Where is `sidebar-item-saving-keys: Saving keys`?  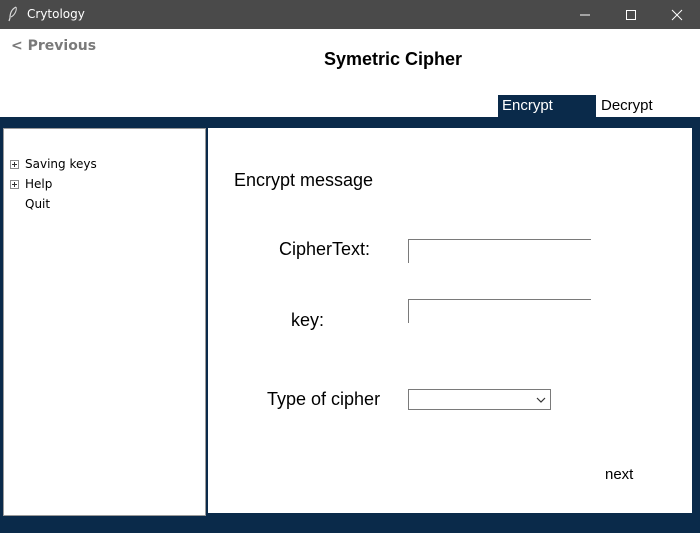
sidebar-item-saving-keys: Saving keys is located at coordinates (53, 164).